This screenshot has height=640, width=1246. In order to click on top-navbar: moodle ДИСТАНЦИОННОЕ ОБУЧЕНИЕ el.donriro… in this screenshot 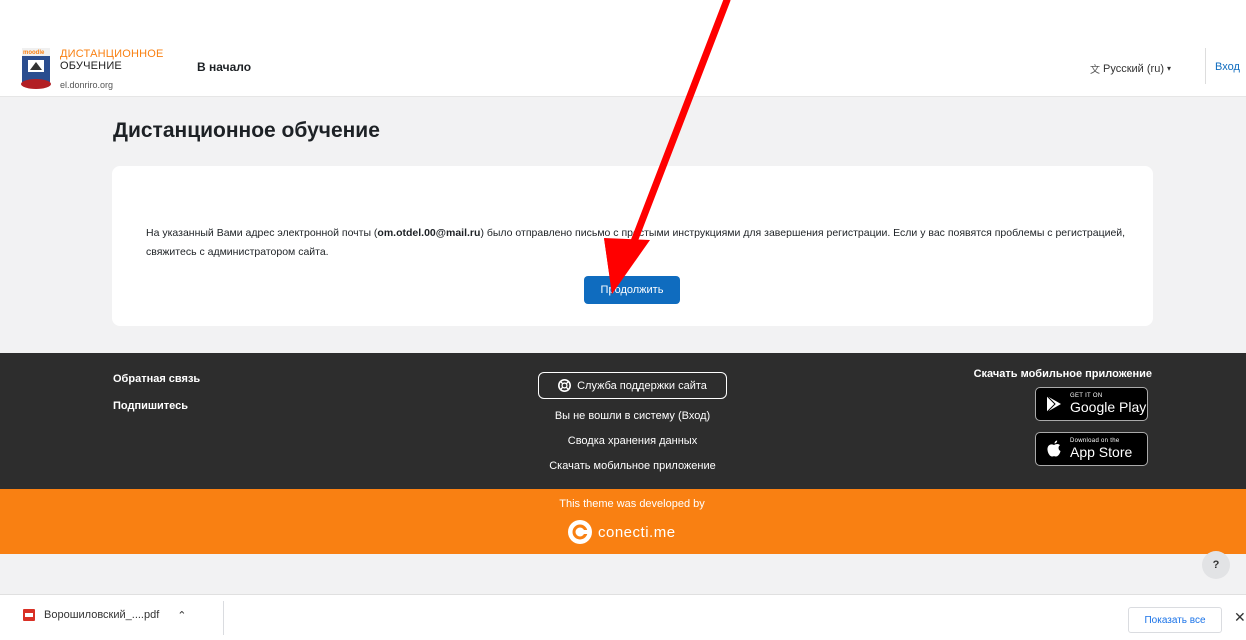, I will do `click(623, 68)`.